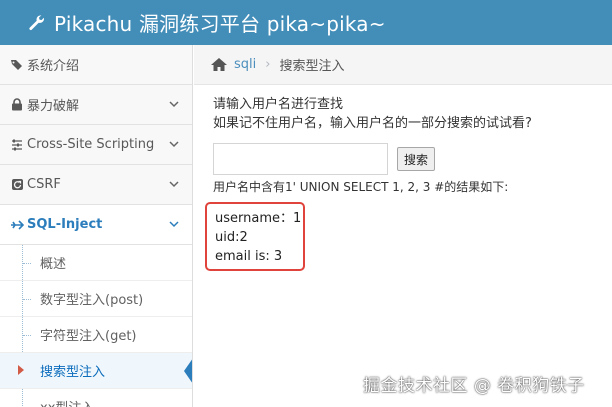 This screenshot has width=612, height=407. What do you see at coordinates (96, 185) in the screenshot?
I see `sidebar-item-csrf: CSRF` at bounding box center [96, 185].